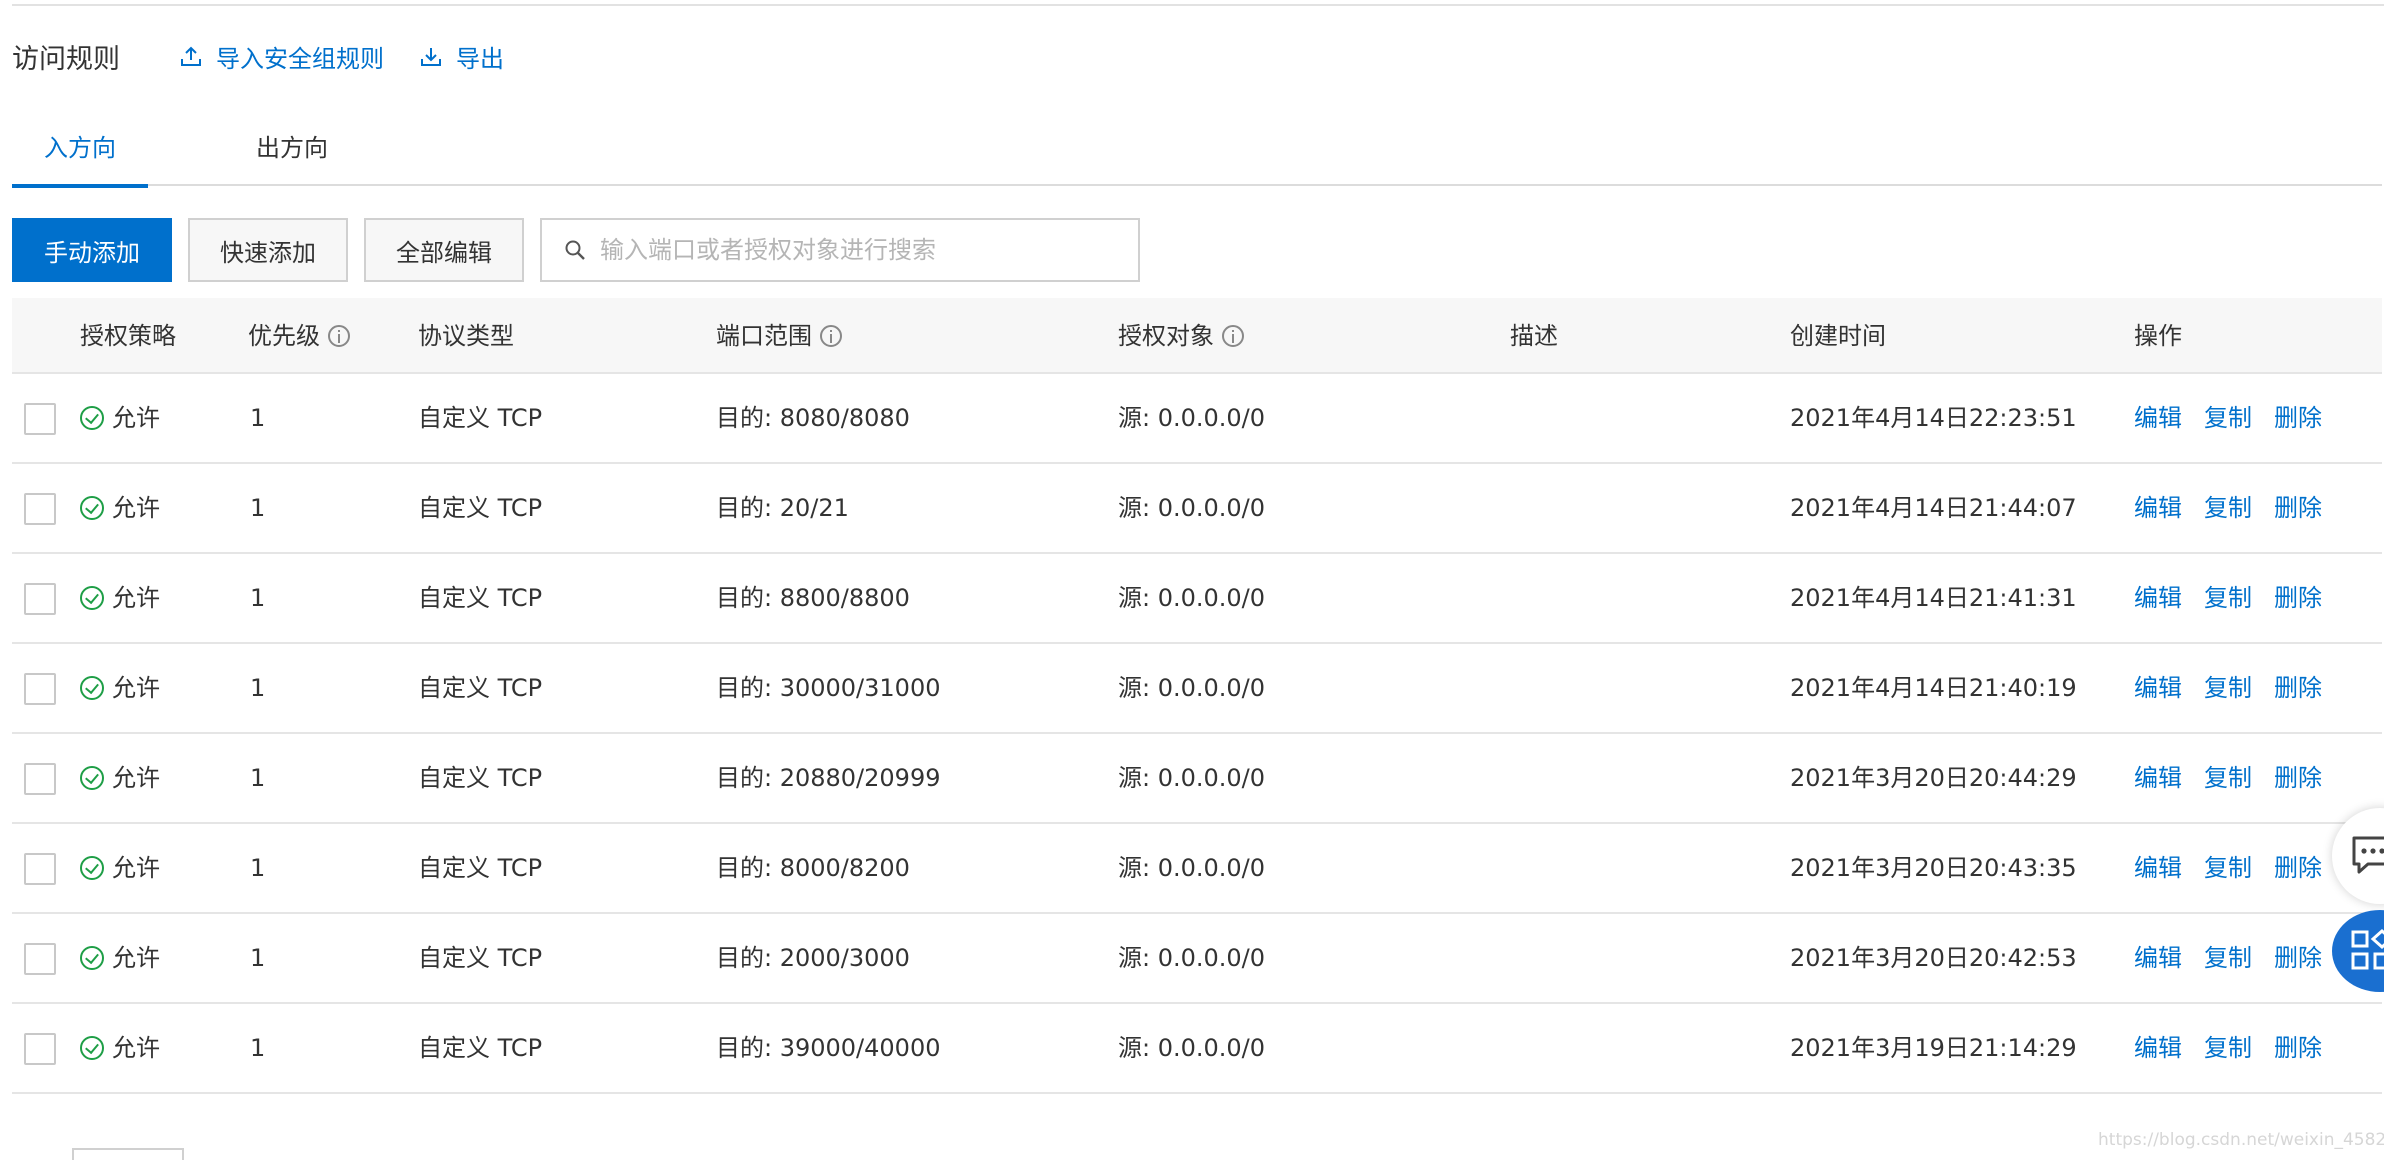 The width and height of the screenshot is (2384, 1160). Describe the element at coordinates (2368, 855) in the screenshot. I see `chat-icon` at that location.